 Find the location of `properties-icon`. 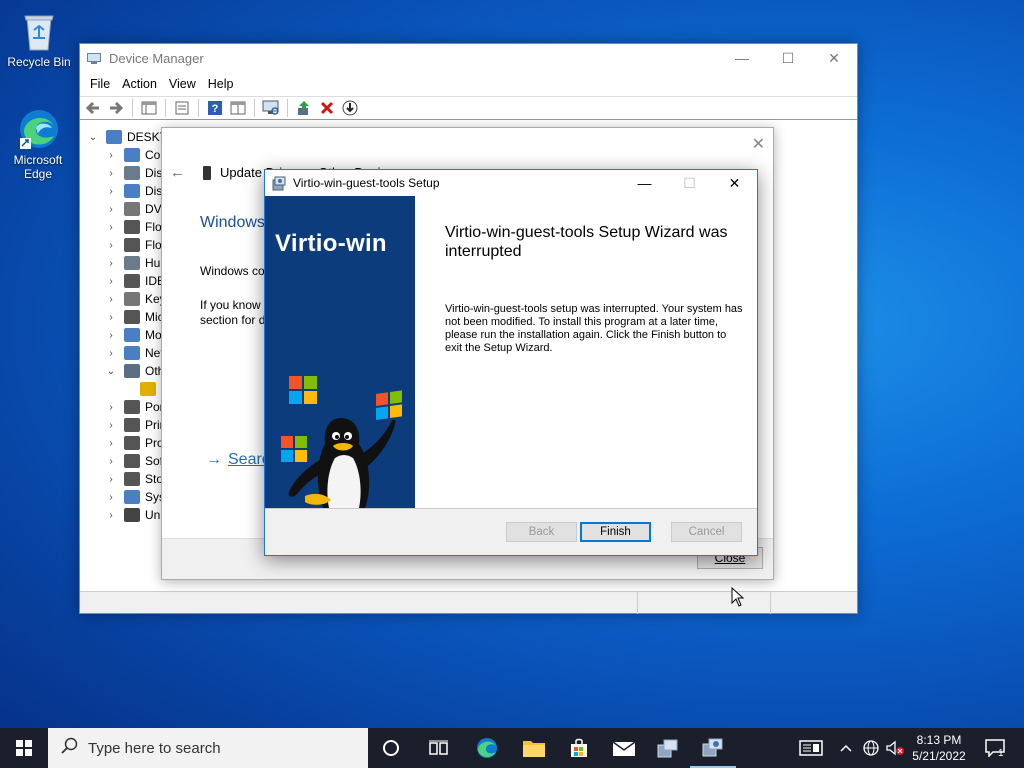

properties-icon is located at coordinates (182, 108).